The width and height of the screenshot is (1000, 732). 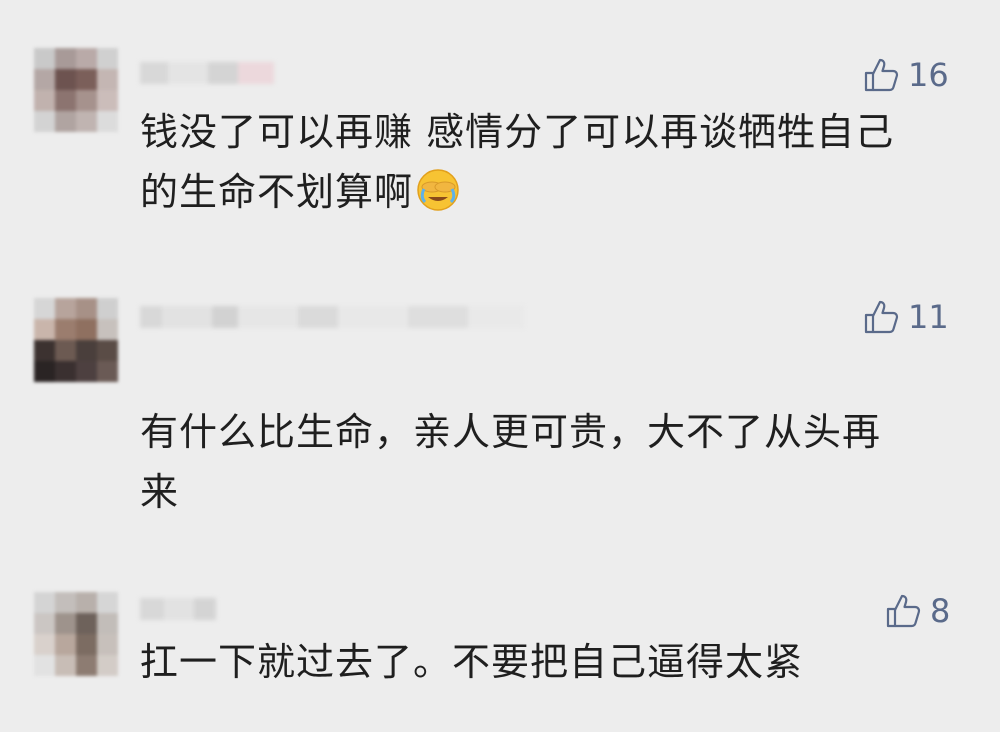 What do you see at coordinates (511, 432) in the screenshot?
I see `comment-text-line: 有什么比生命，亲人更可贵，大不了从头再` at bounding box center [511, 432].